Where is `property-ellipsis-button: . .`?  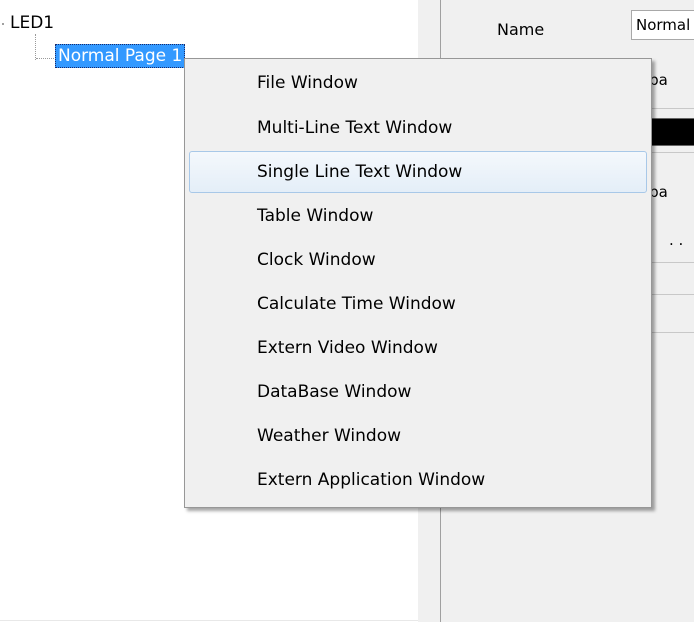
property-ellipsis-button: . . is located at coordinates (676, 240).